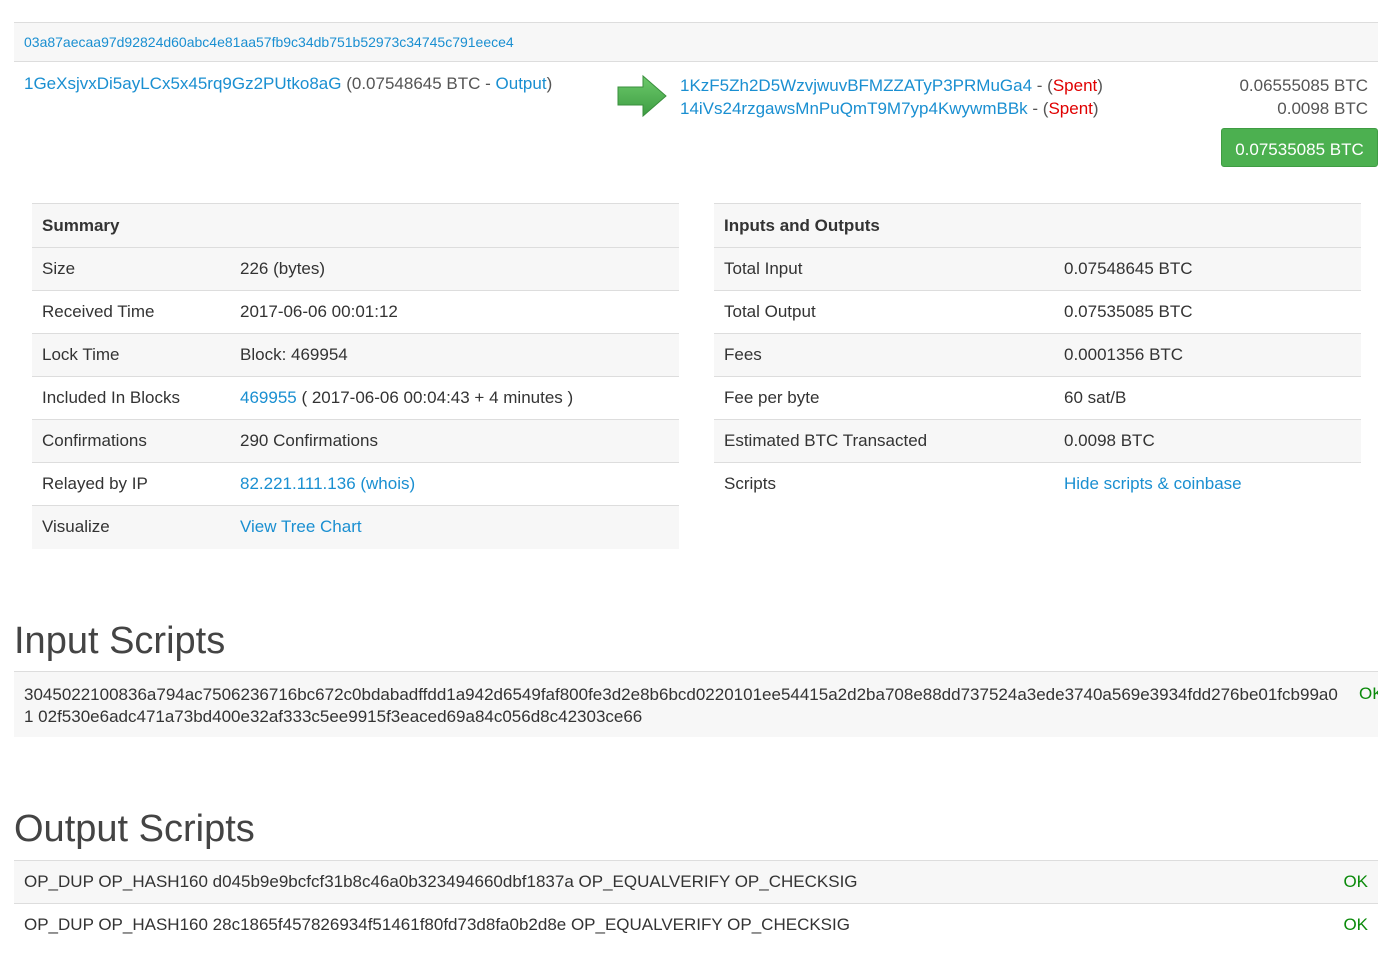 The image size is (1400, 962). I want to click on table-row: Relayed by IP 82.221.111.136 (whois), so click(355, 484).